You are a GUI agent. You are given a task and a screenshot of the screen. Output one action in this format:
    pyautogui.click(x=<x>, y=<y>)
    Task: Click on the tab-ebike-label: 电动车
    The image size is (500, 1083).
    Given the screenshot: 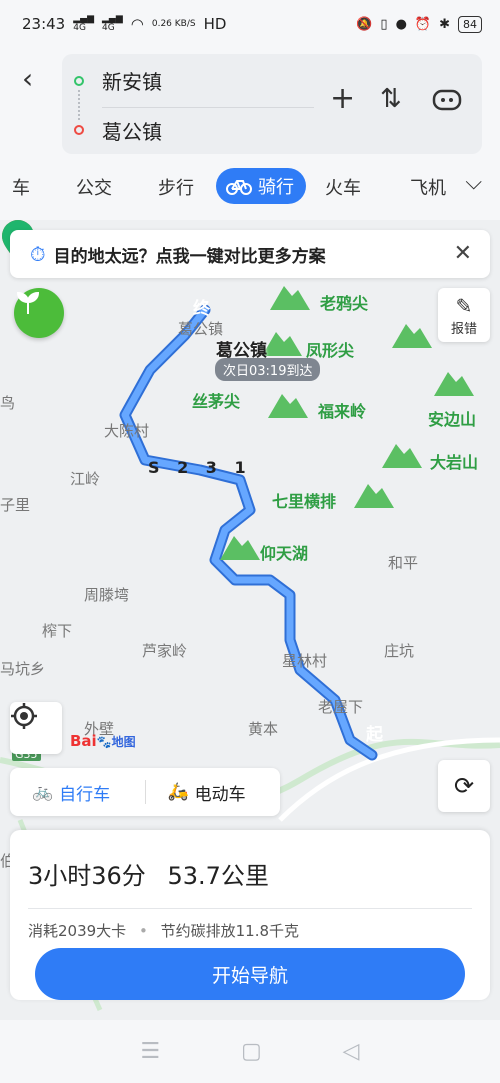 What is the action you would take?
    pyautogui.click(x=220, y=794)
    